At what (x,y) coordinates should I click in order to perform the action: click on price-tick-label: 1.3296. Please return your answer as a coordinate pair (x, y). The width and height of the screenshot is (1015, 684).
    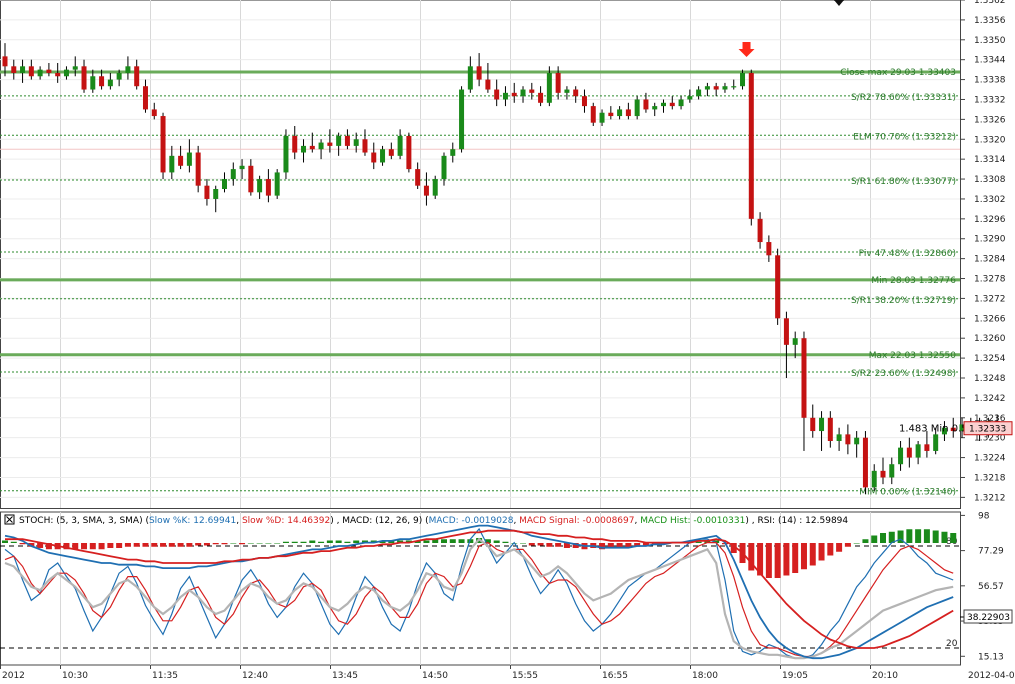
    Looking at the image, I should click on (990, 220).